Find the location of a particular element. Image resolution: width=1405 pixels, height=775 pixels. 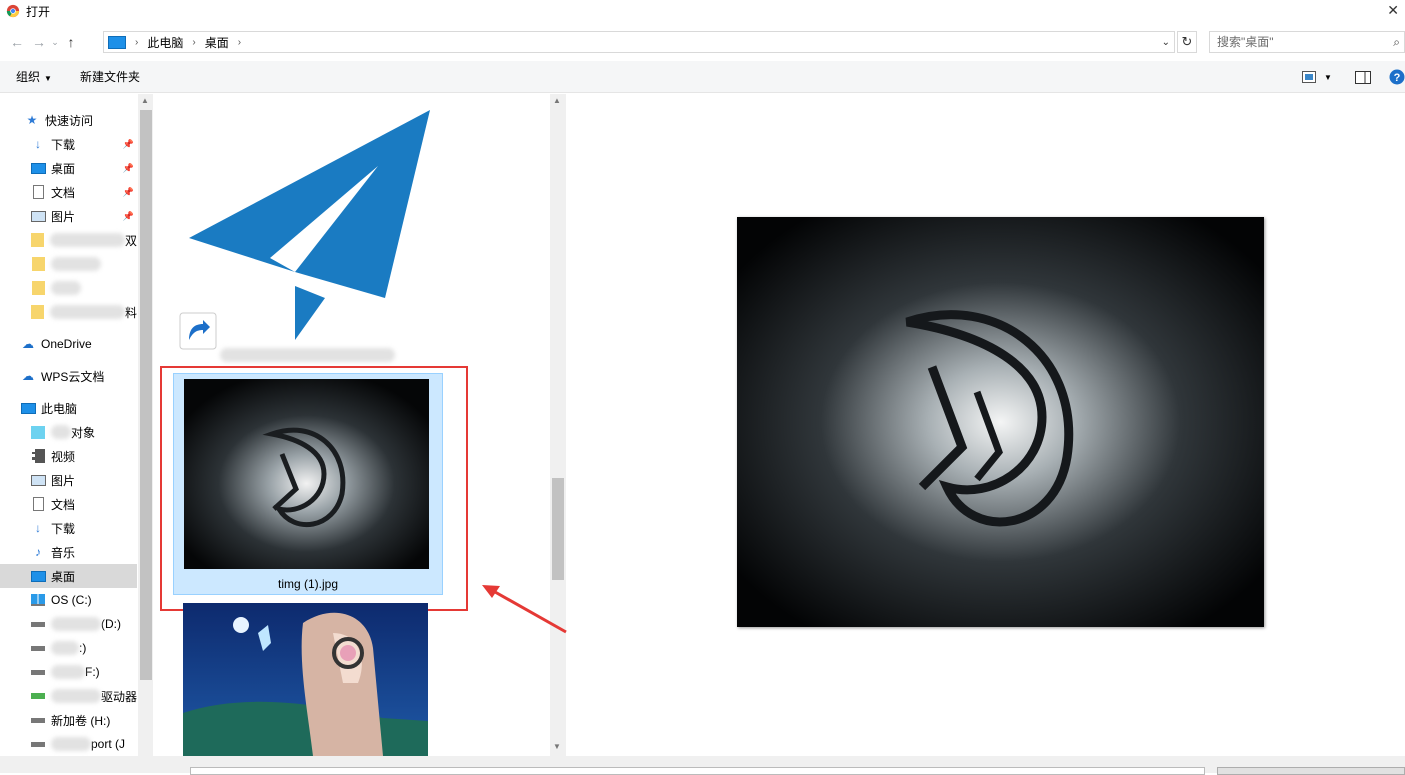

sidebar-item-pictures: 图片 is located at coordinates (68, 480).